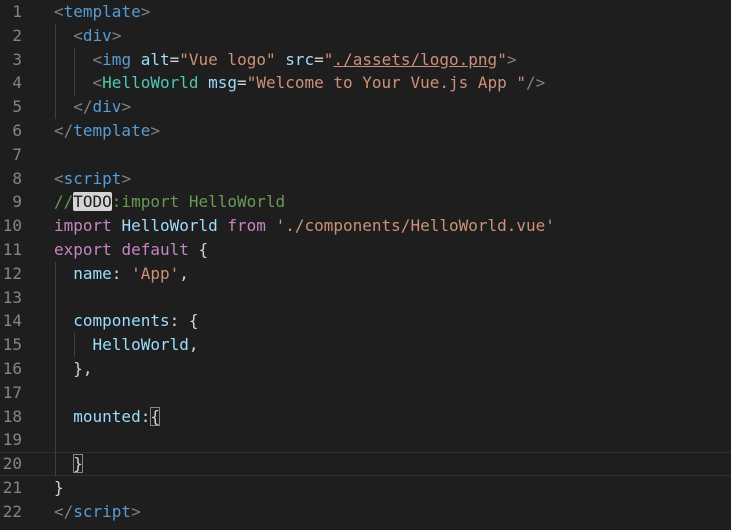 This screenshot has height=530, width=731. Describe the element at coordinates (365, 368) in the screenshot. I see `code-line: 16 },` at that location.